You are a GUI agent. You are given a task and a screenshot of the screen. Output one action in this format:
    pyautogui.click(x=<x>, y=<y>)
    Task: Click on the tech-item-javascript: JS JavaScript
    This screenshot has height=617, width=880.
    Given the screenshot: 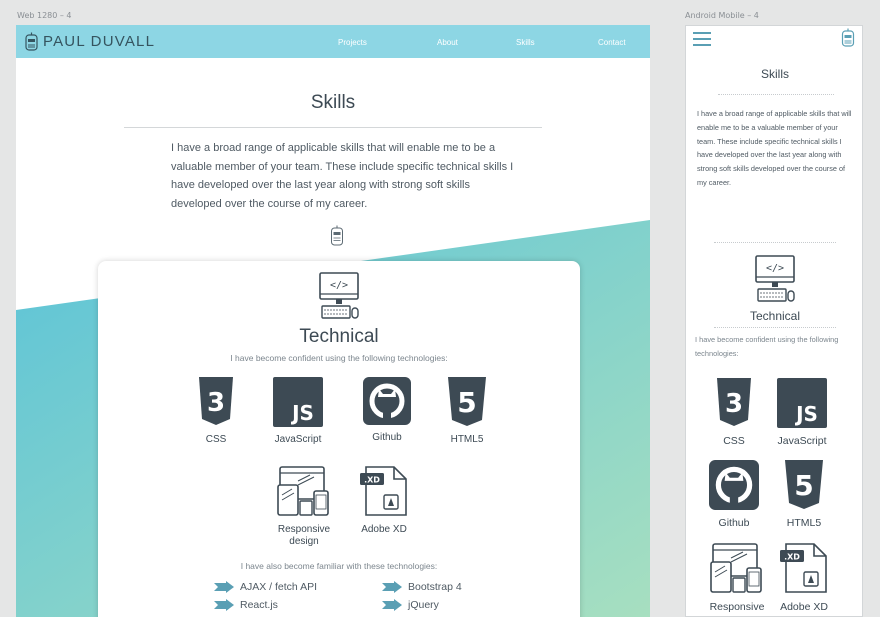 What is the action you would take?
    pyautogui.click(x=298, y=411)
    